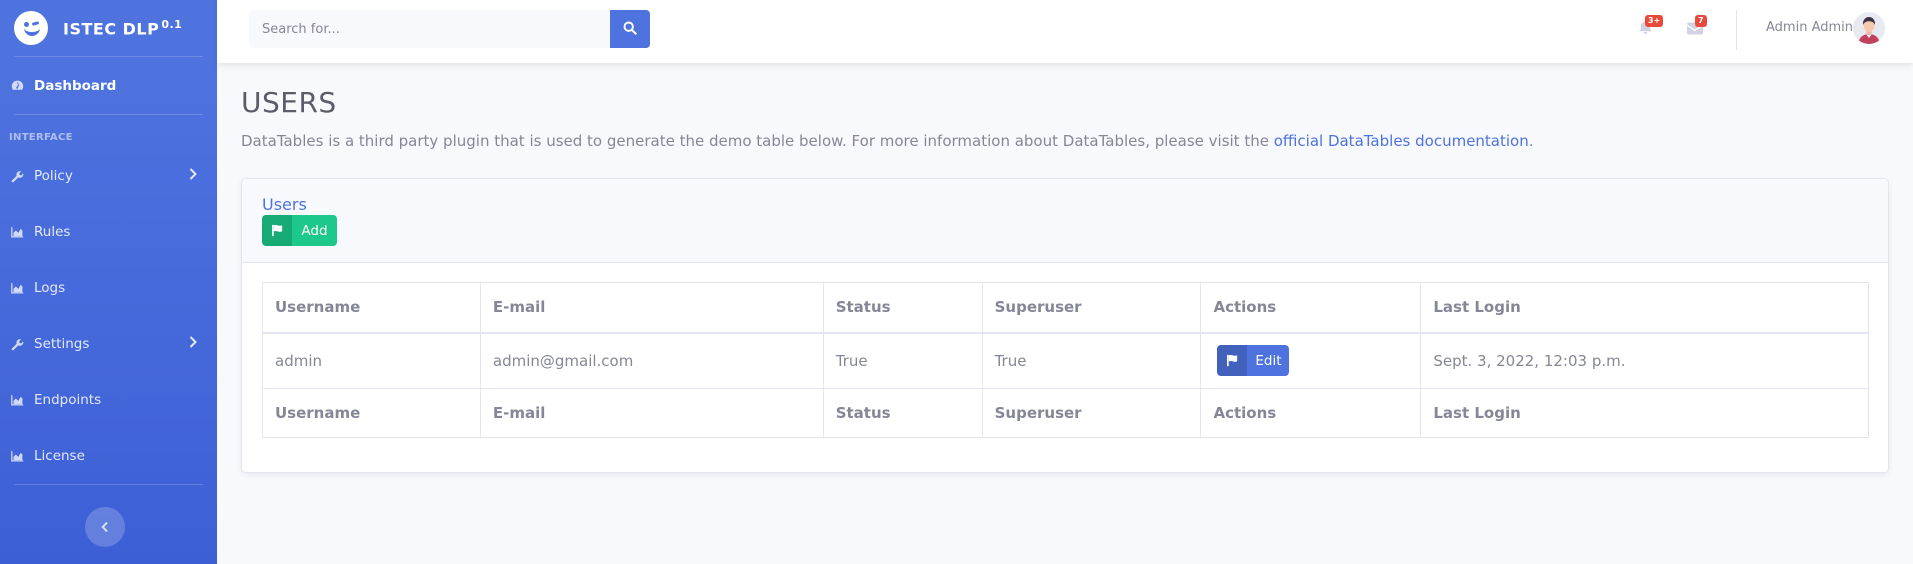  I want to click on sidebar-item-label: Logs, so click(50, 288).